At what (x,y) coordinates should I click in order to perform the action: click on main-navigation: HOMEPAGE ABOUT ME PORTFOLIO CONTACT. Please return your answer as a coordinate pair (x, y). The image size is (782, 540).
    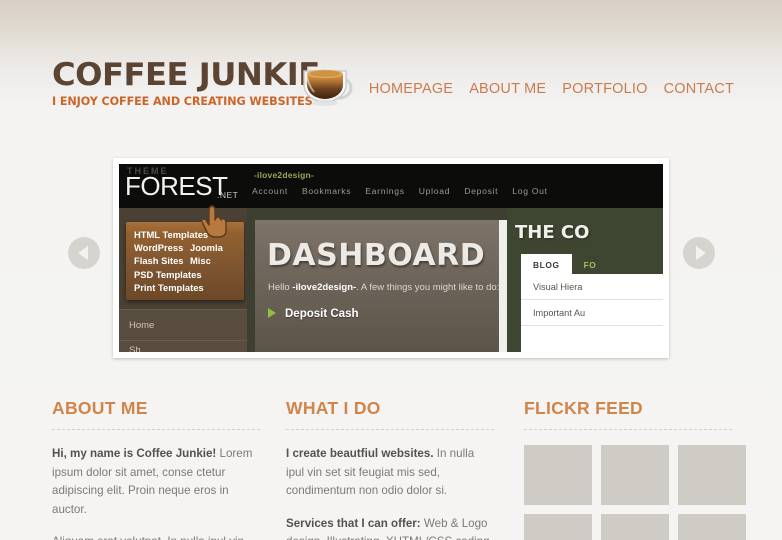
    Looking at the image, I should click on (551, 89).